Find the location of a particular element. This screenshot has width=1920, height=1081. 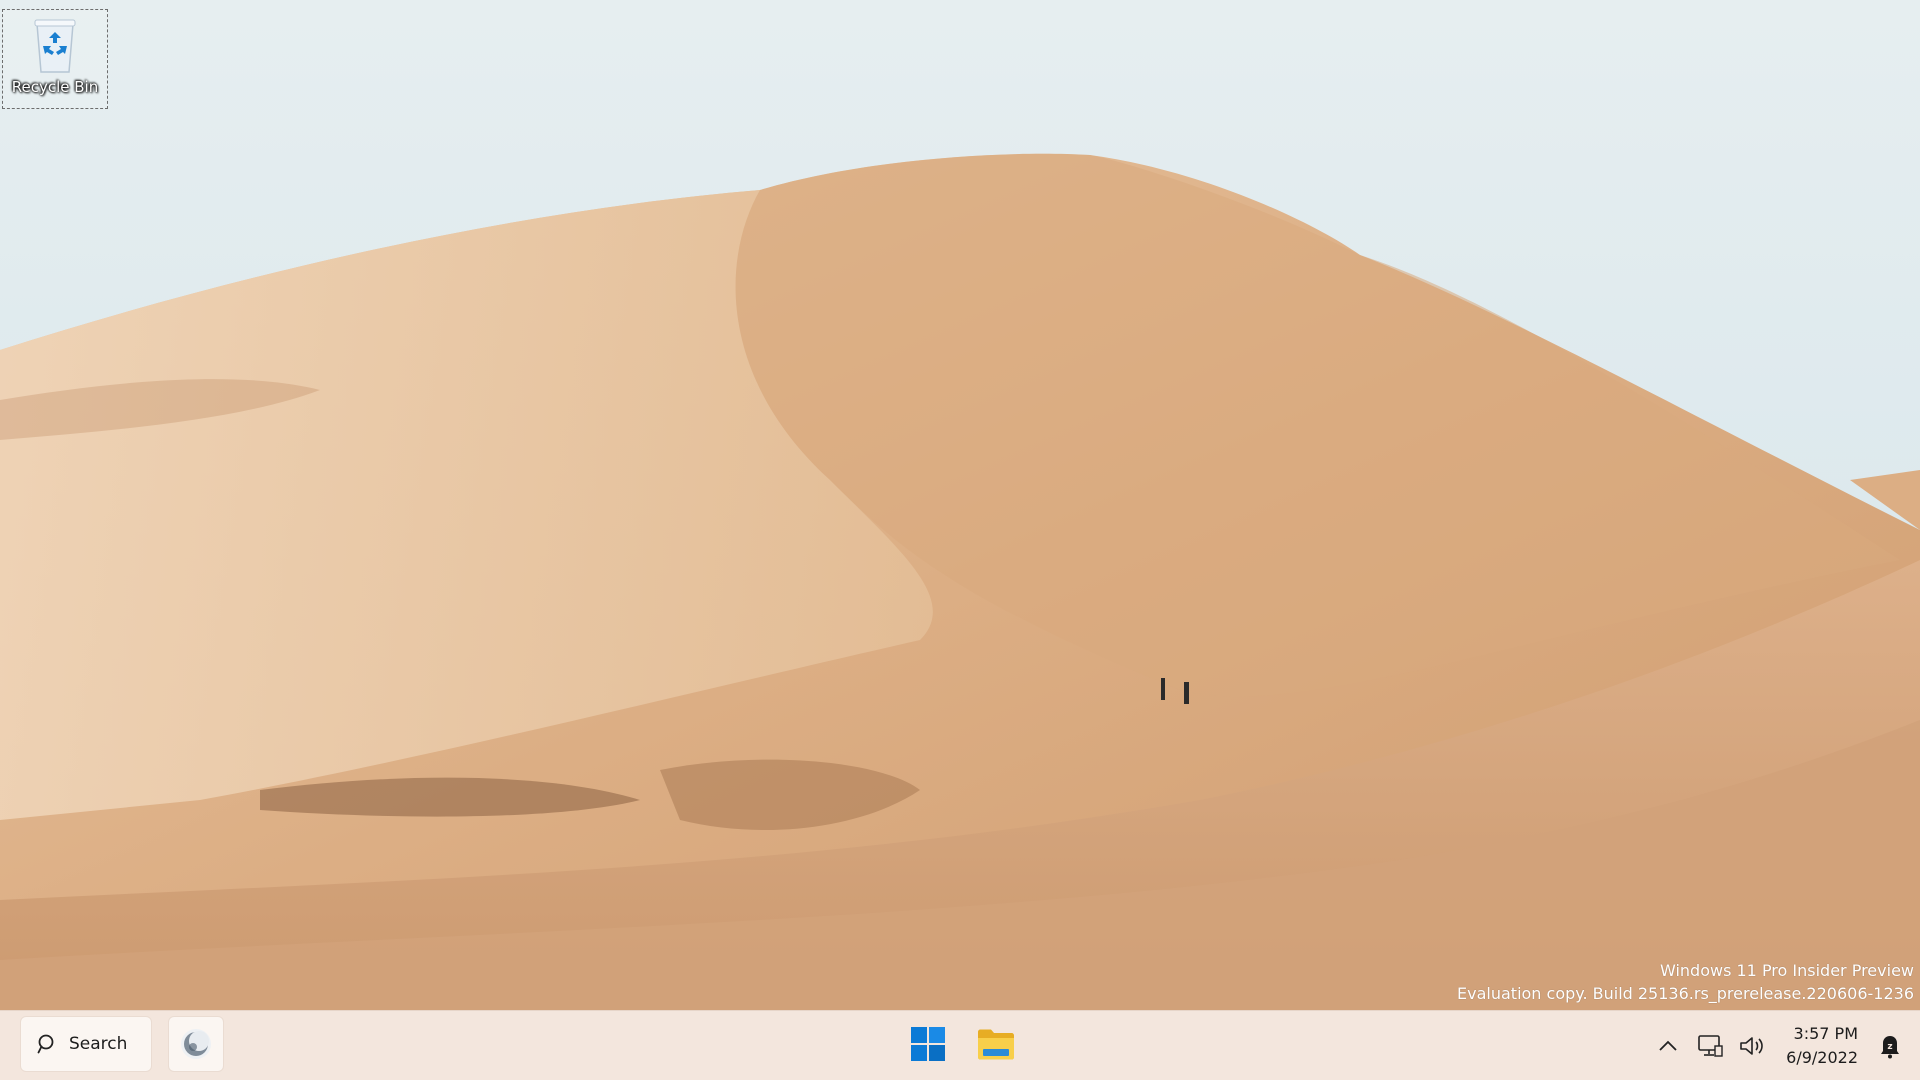

volume-icon is located at coordinates (1752, 1046).